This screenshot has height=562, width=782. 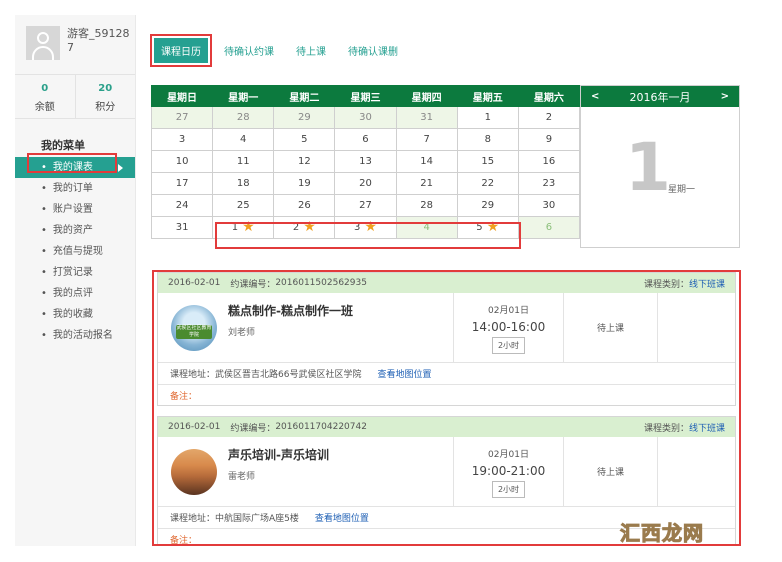 I want to click on sidebar-item-label: 账户设置, so click(x=72, y=209).